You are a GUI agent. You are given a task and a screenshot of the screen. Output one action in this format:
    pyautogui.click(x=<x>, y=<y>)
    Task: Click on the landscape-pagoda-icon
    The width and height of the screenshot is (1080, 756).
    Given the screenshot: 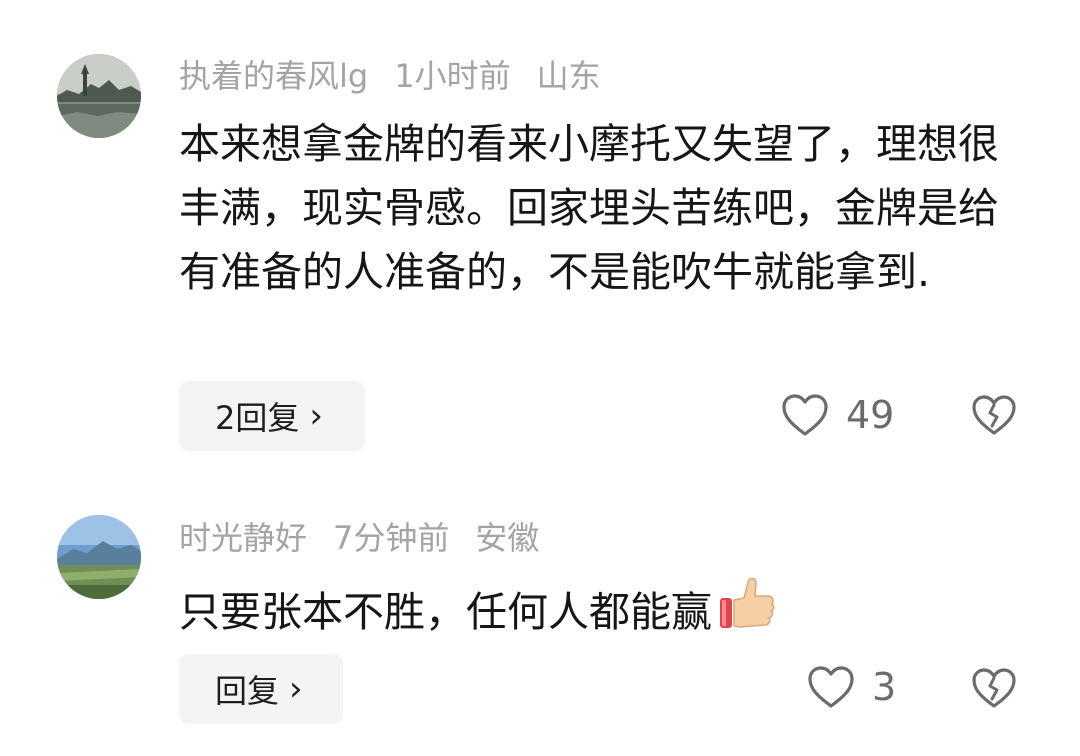 What is the action you would take?
    pyautogui.click(x=99, y=96)
    